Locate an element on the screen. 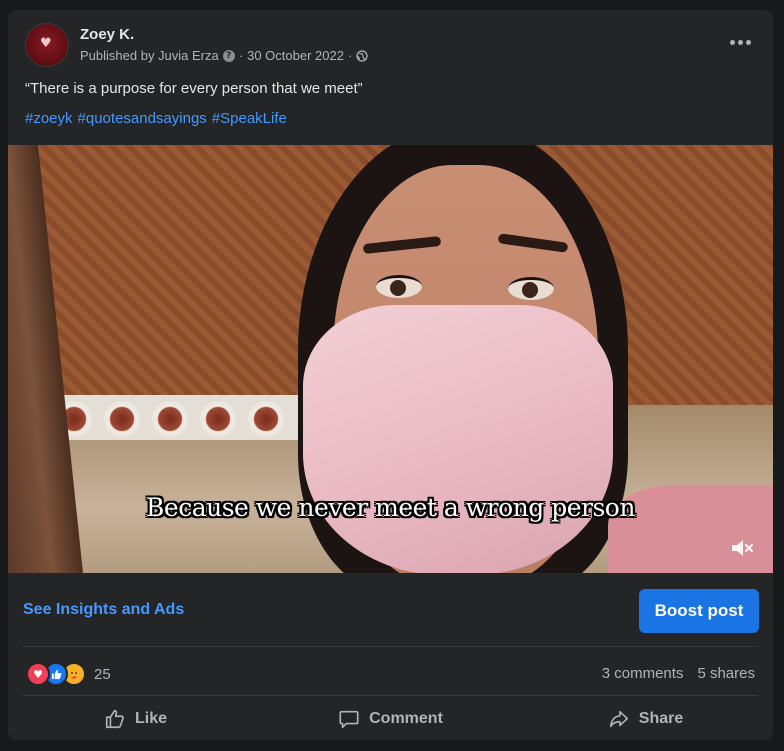 The image size is (784, 751). author-name: Zoey K. is located at coordinates (107, 34).